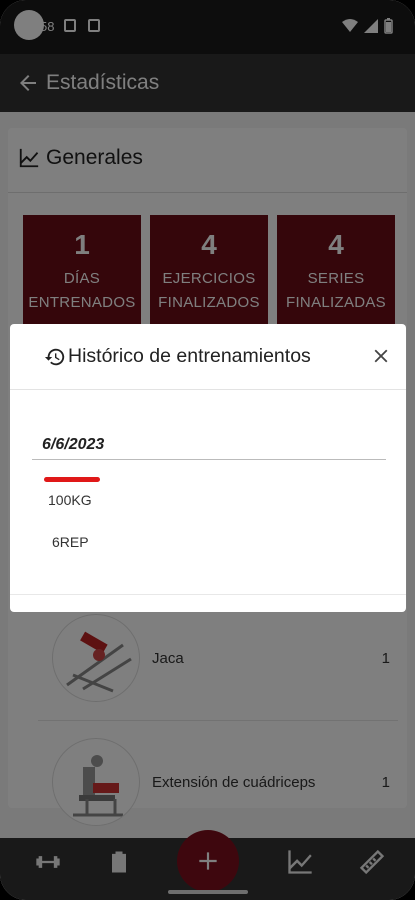 The image size is (415, 900). I want to click on session-date: 6/6/2023, so click(73, 444).